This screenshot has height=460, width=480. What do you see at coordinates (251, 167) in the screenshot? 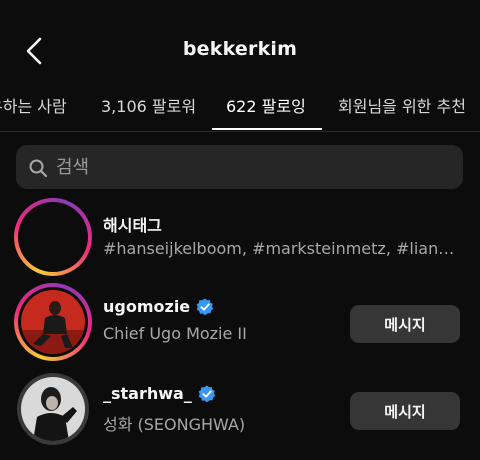
I see `search-input` at bounding box center [251, 167].